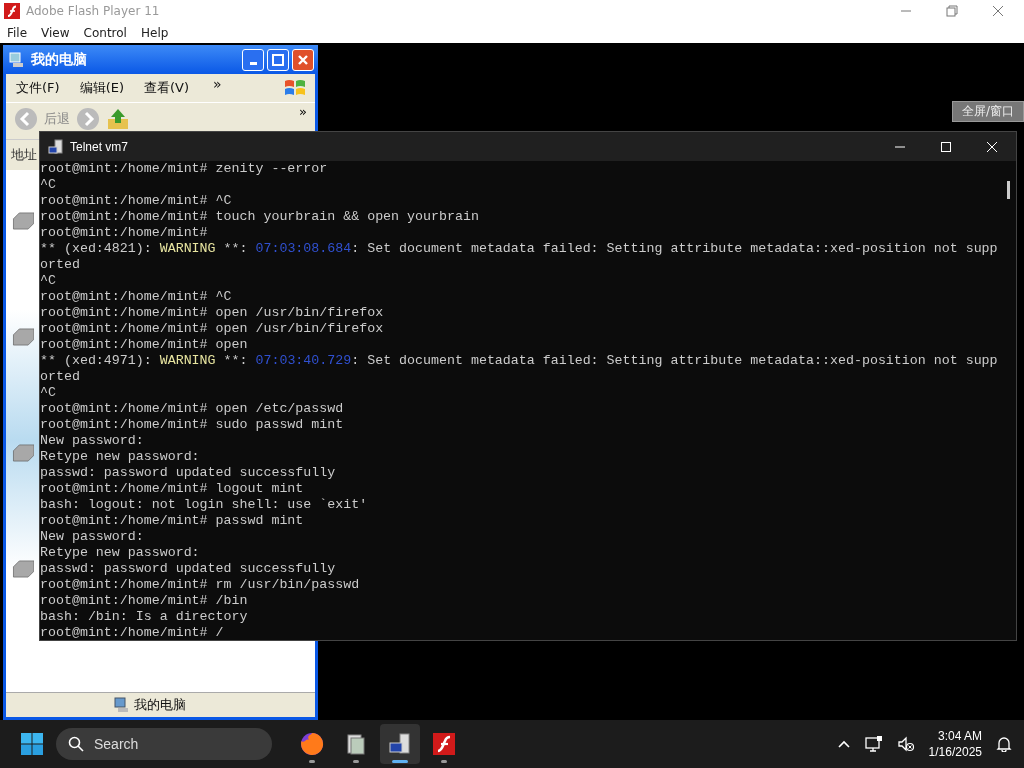  Describe the element at coordinates (17, 32) in the screenshot. I see `menu-item: File` at that location.